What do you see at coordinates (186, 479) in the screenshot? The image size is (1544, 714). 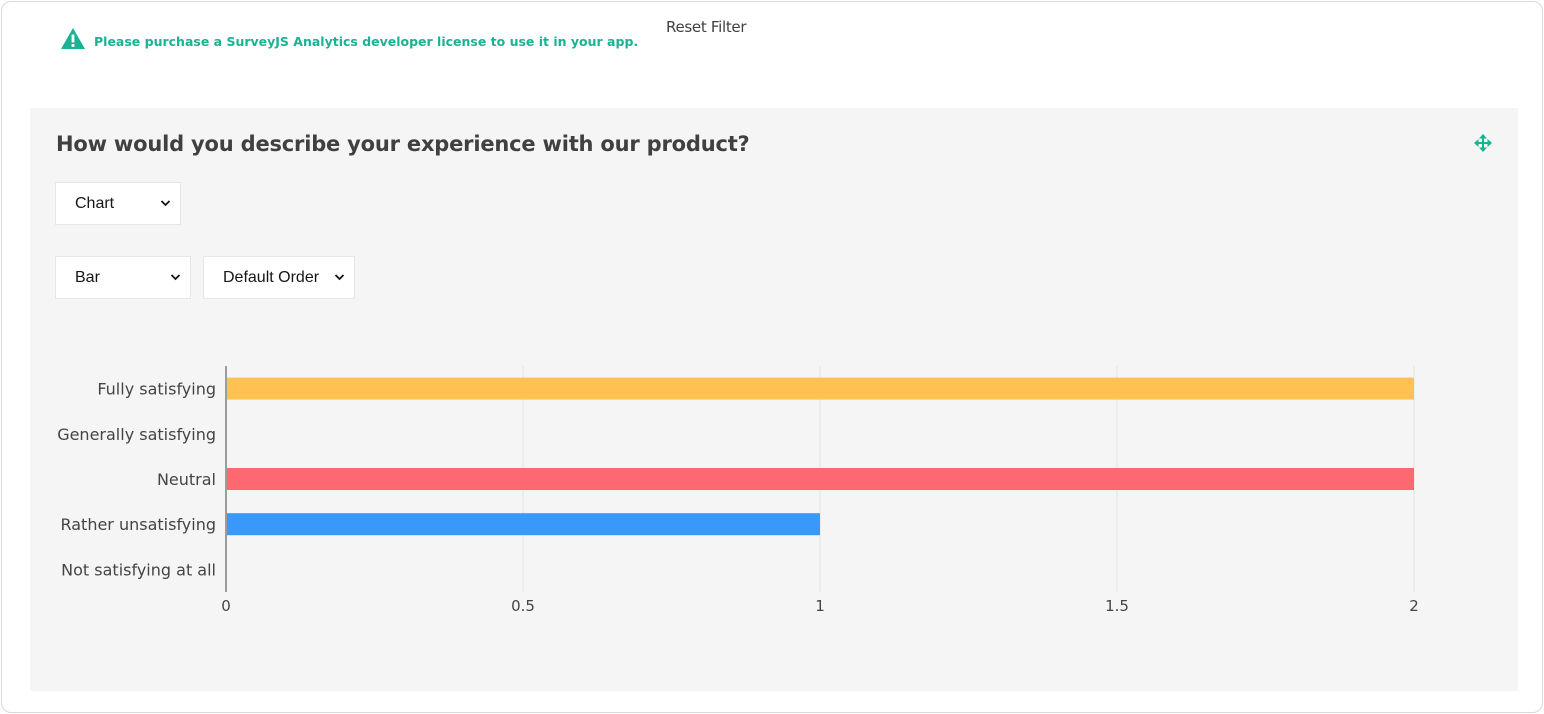 I see `category-label: Neutral` at bounding box center [186, 479].